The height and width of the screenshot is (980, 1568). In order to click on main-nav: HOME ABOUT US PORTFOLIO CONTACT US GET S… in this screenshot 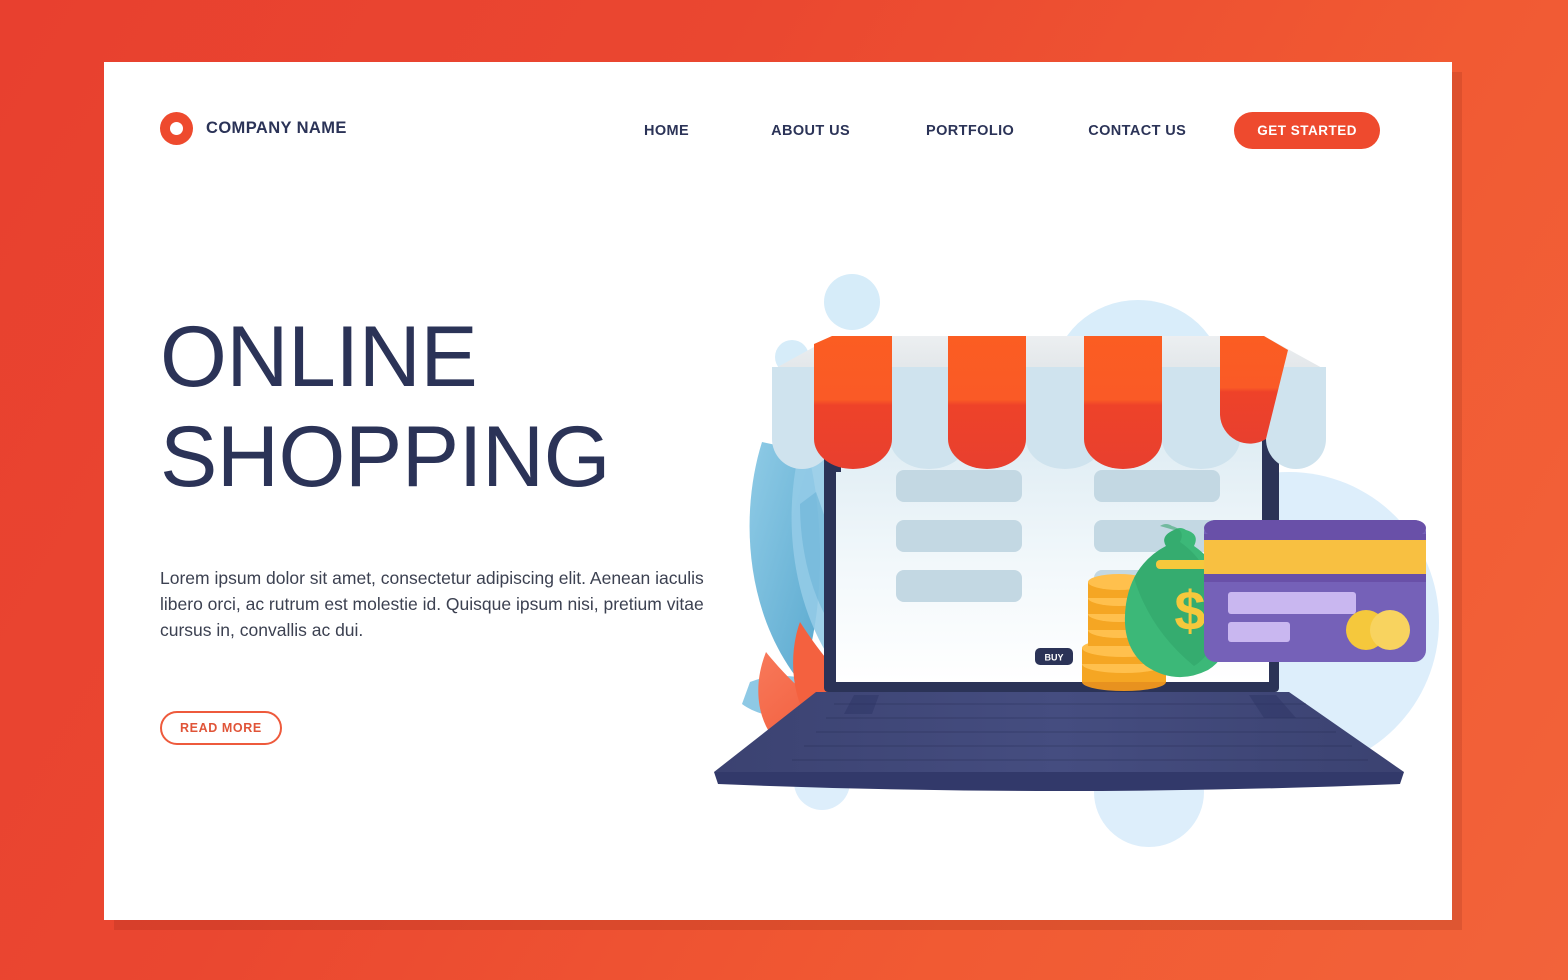, I will do `click(1012, 130)`.